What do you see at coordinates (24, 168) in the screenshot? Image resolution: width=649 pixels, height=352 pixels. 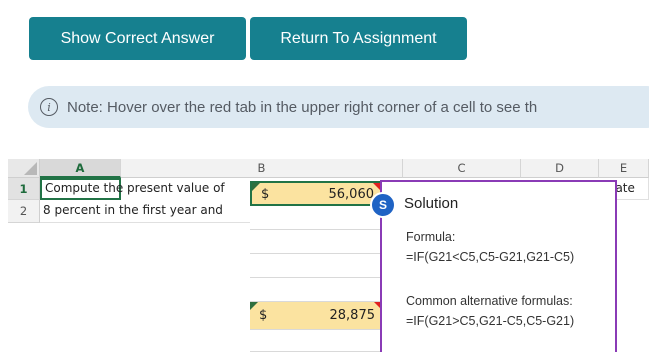 I see `select-all-corner` at bounding box center [24, 168].